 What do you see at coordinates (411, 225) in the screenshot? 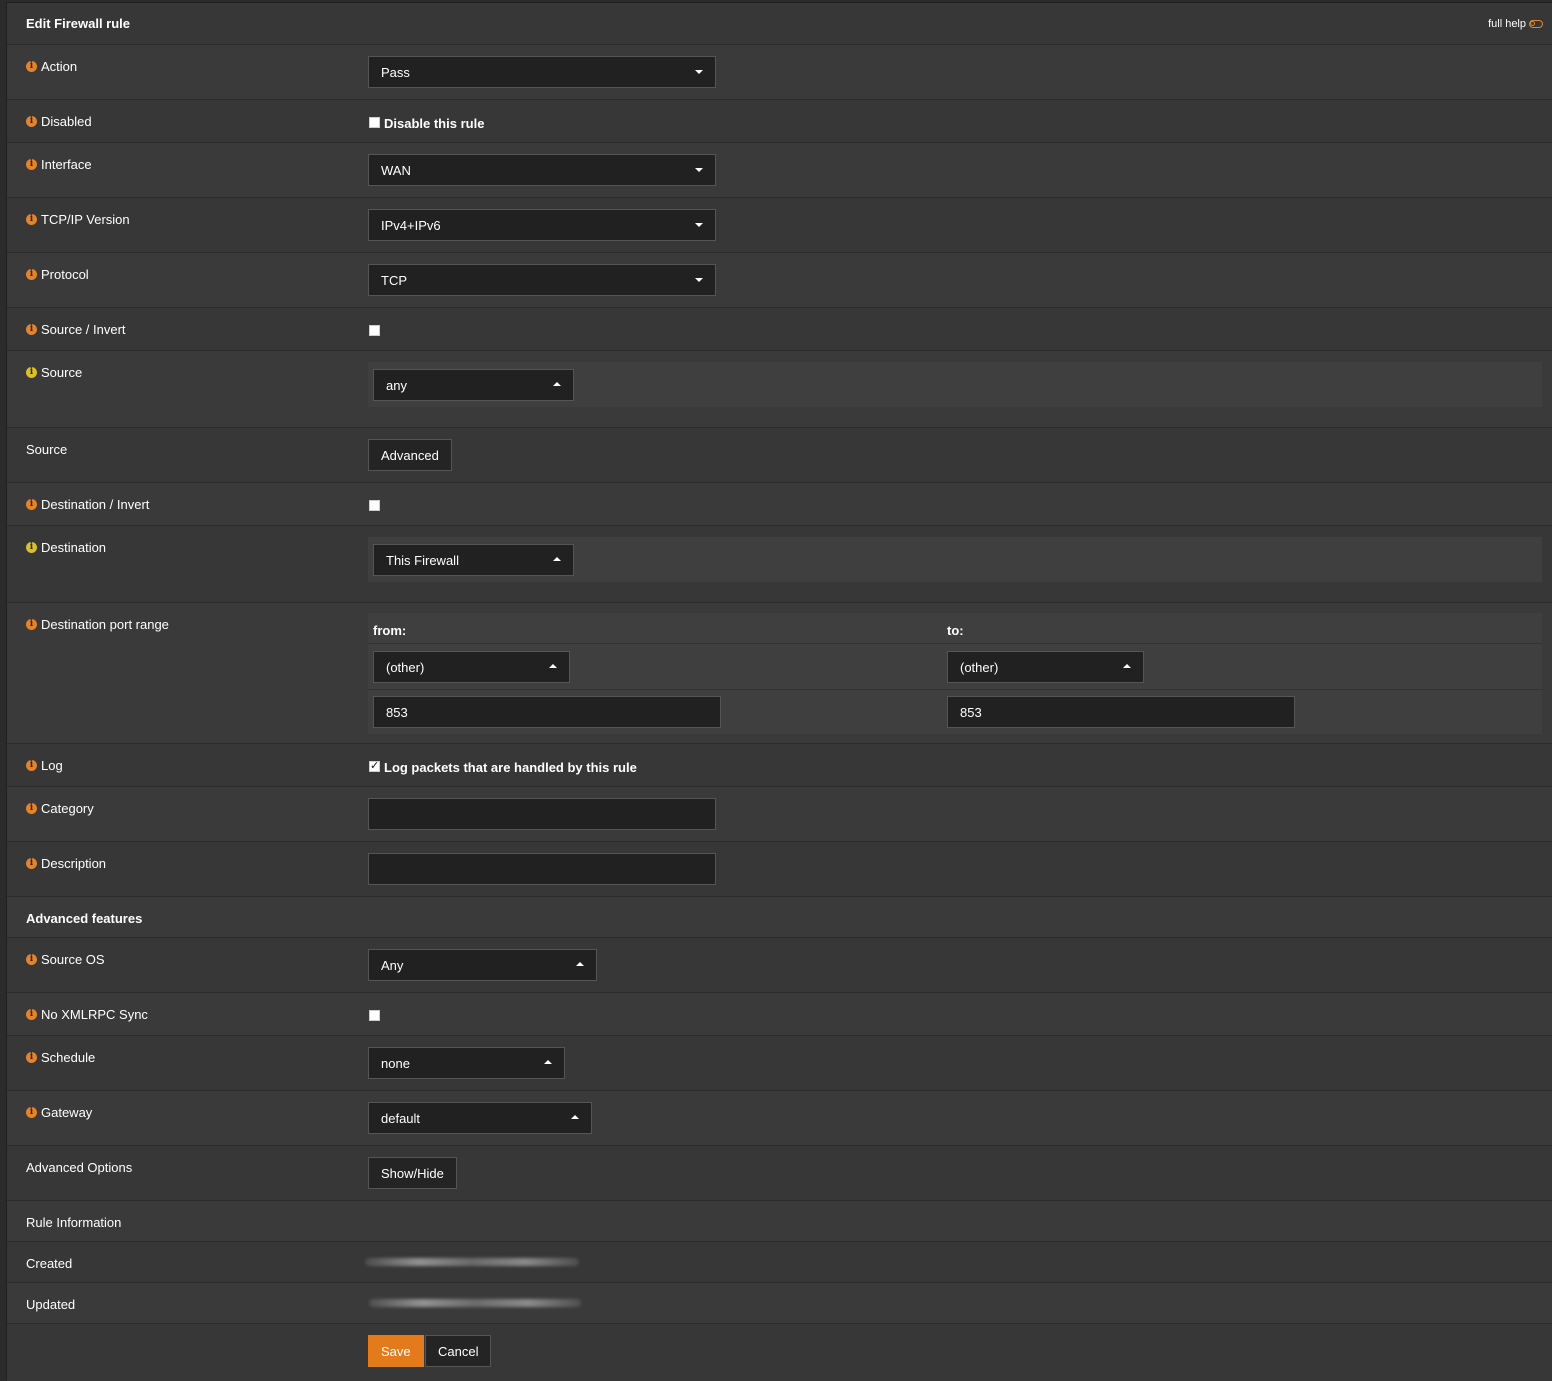
I see `ipversion-value: IPv4+IPv6` at bounding box center [411, 225].